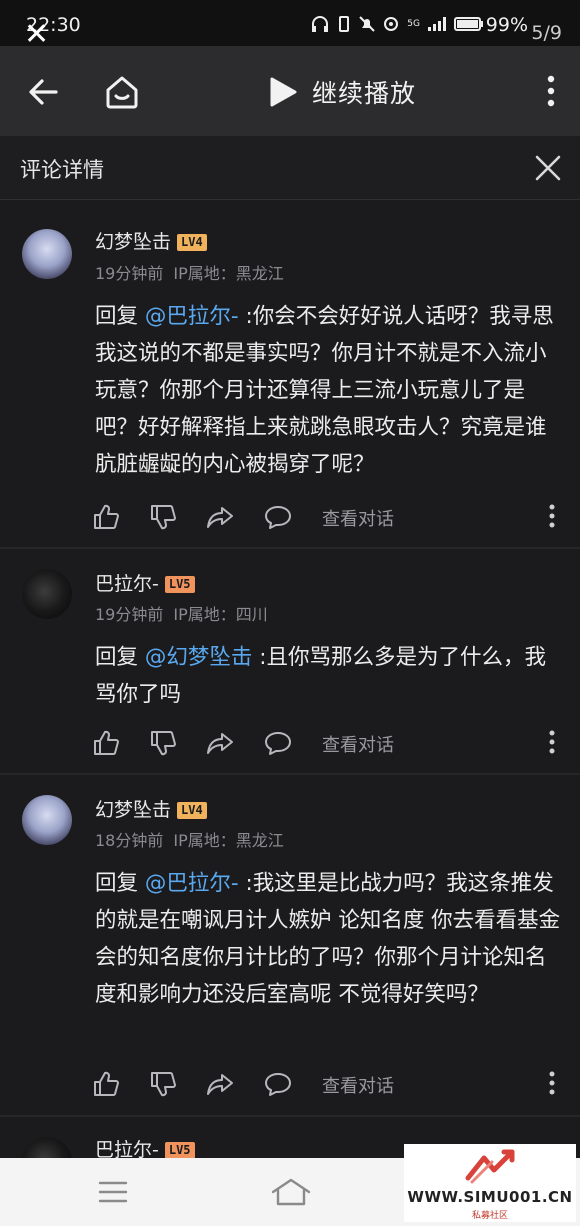  What do you see at coordinates (367, 24) in the screenshot?
I see `mute-icon` at bounding box center [367, 24].